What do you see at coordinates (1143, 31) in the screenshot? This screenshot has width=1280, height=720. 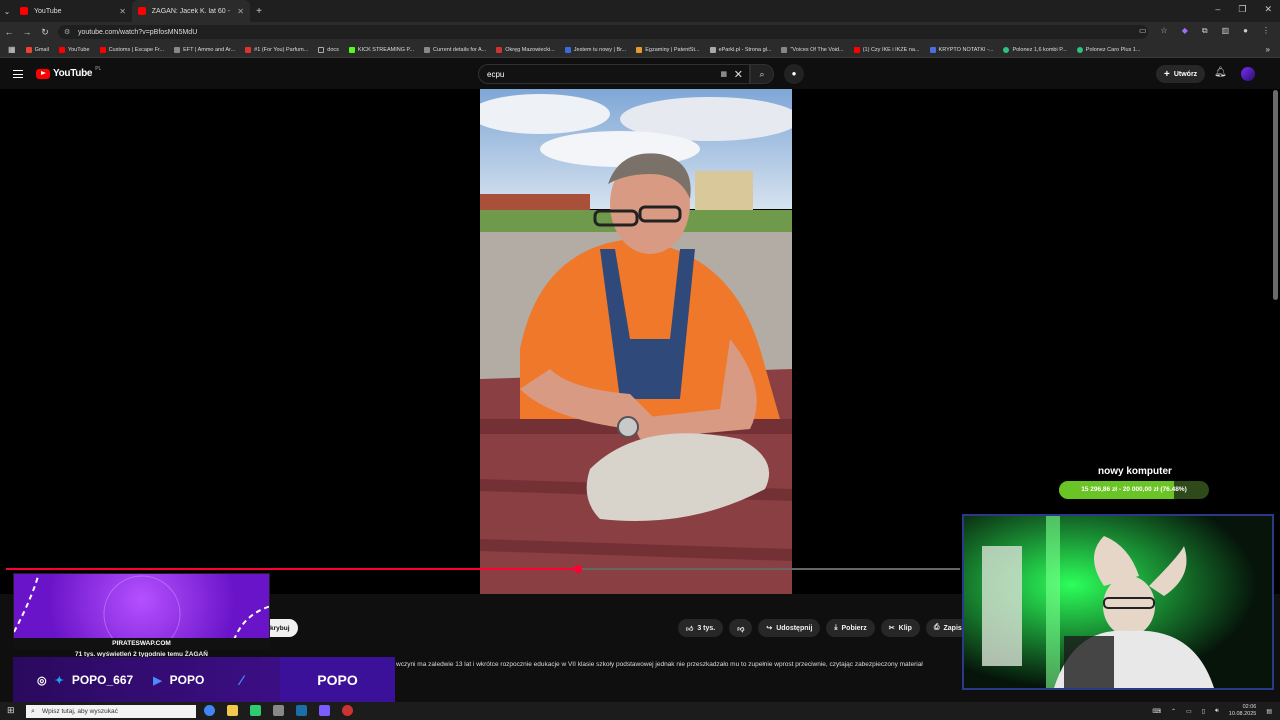 I see `cast-icon: ▭` at bounding box center [1143, 31].